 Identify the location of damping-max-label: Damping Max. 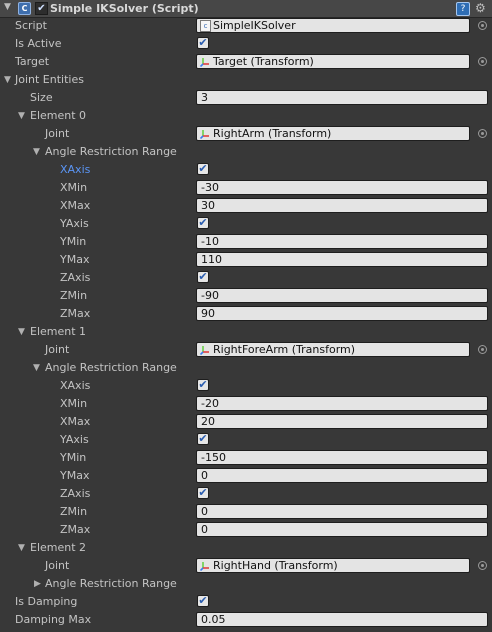
(53, 619).